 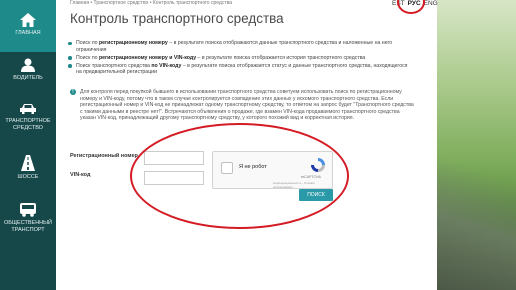 I want to click on nav-item-label: ГЛАВНАЯ, so click(x=28, y=33).